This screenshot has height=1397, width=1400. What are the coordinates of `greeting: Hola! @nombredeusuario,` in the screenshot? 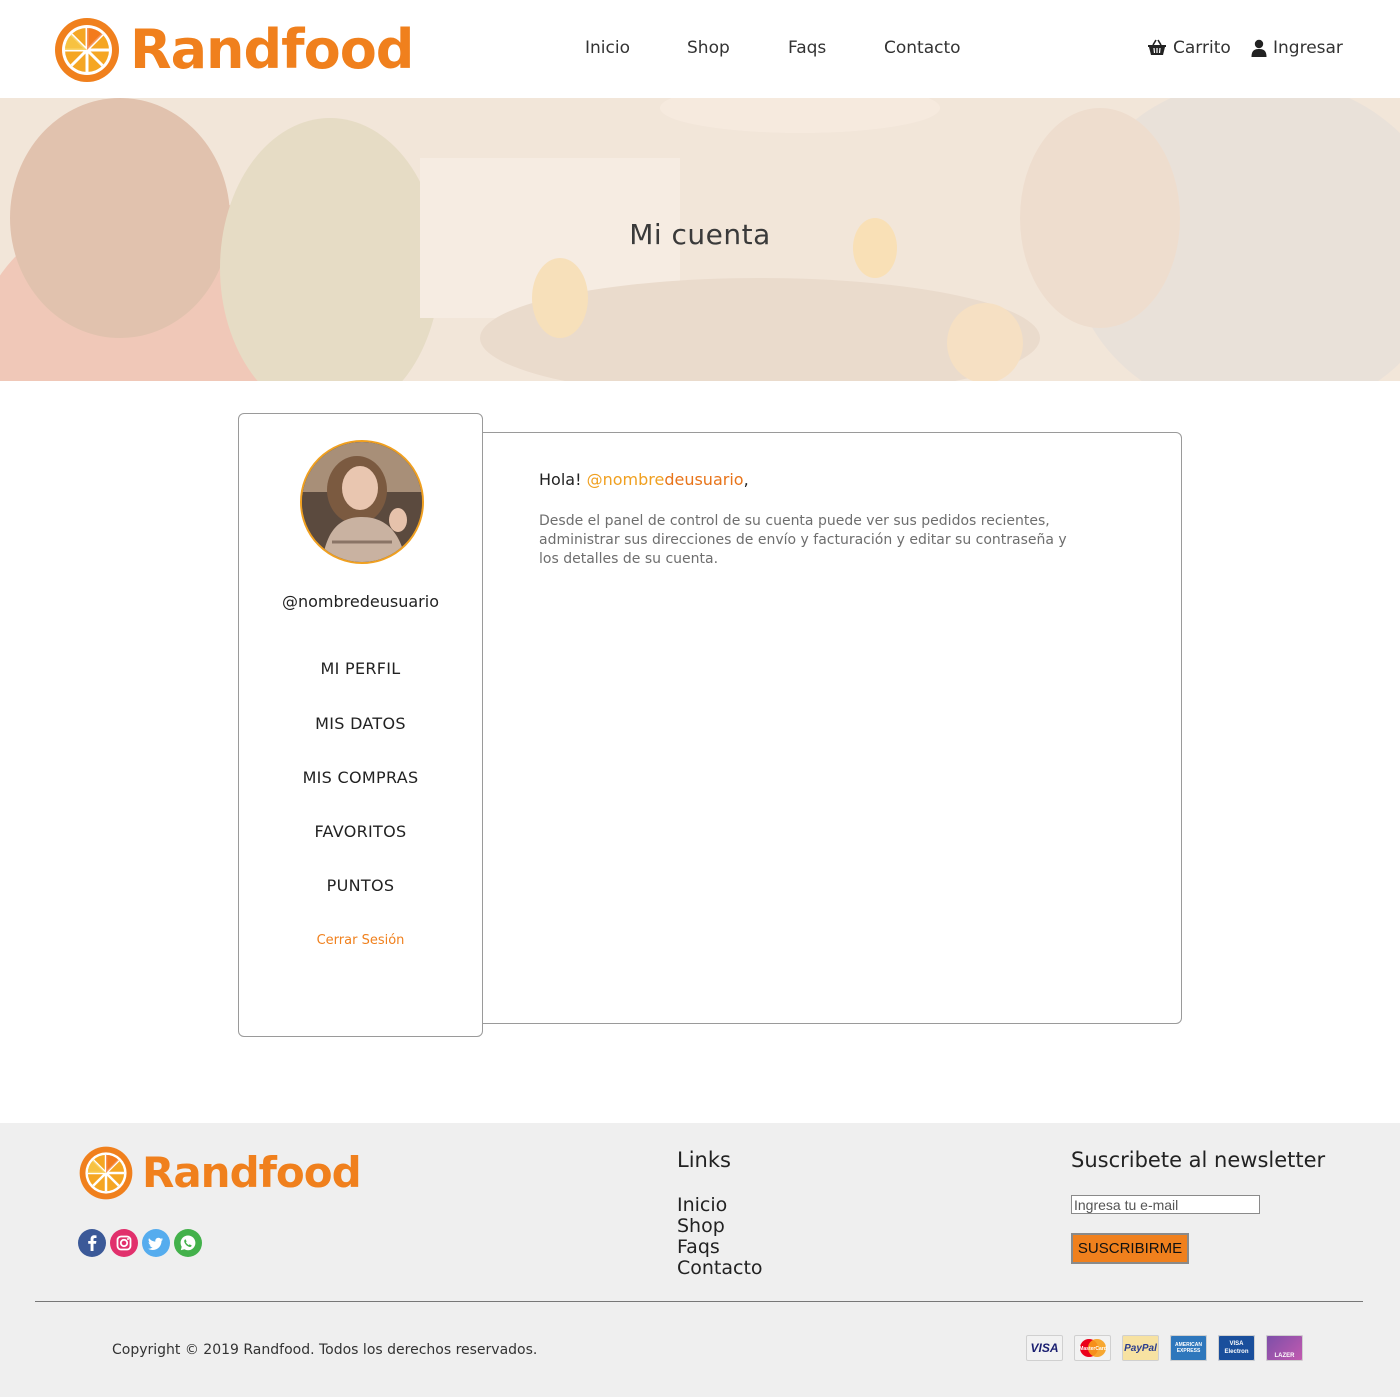 It's located at (644, 479).